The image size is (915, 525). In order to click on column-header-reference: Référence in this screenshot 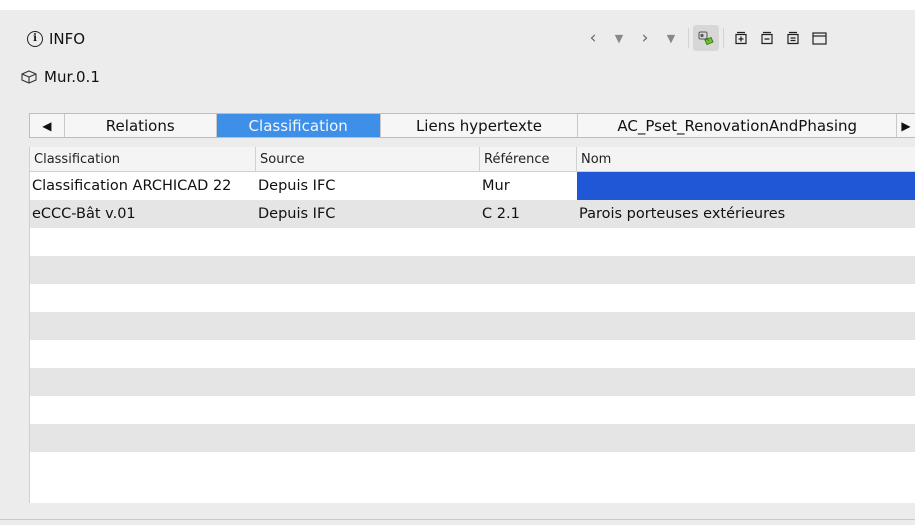, I will do `click(528, 159)`.